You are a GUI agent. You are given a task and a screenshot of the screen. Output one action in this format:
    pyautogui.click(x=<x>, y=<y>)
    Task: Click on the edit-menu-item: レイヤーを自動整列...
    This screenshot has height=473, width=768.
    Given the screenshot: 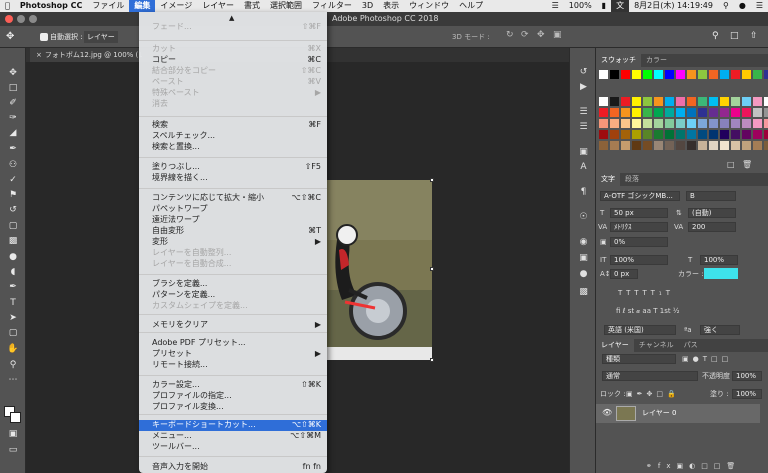 What is the action you would take?
    pyautogui.click(x=233, y=253)
    